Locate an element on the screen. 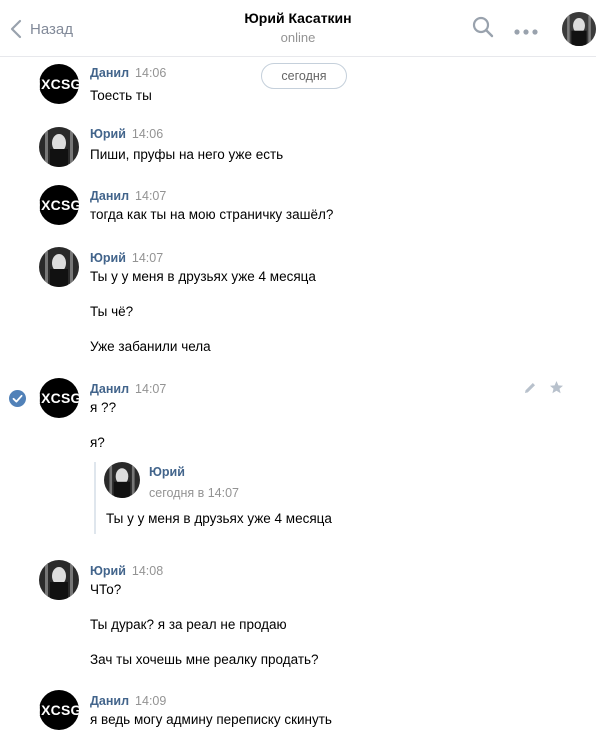 The height and width of the screenshot is (750, 596). message-author: Данил 14:09 is located at coordinates (128, 701).